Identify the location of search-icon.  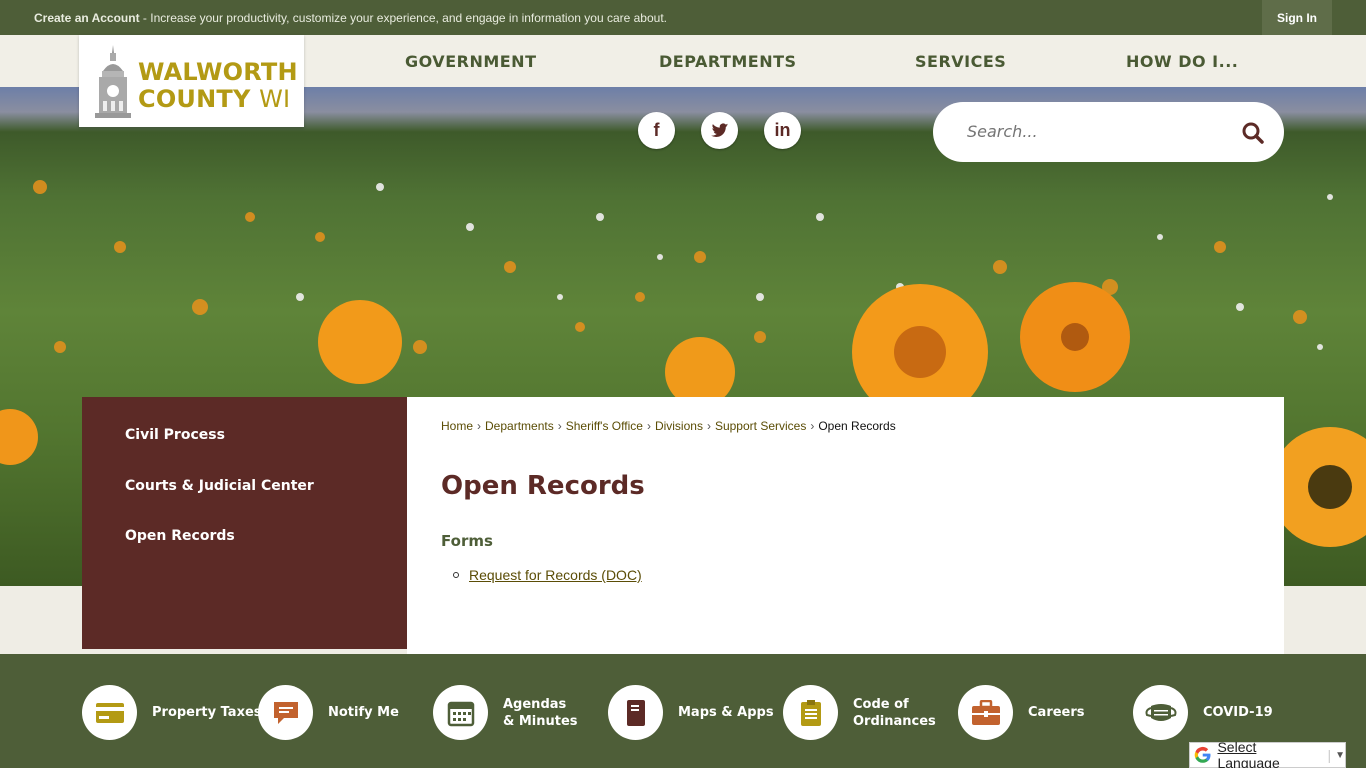
(1253, 133).